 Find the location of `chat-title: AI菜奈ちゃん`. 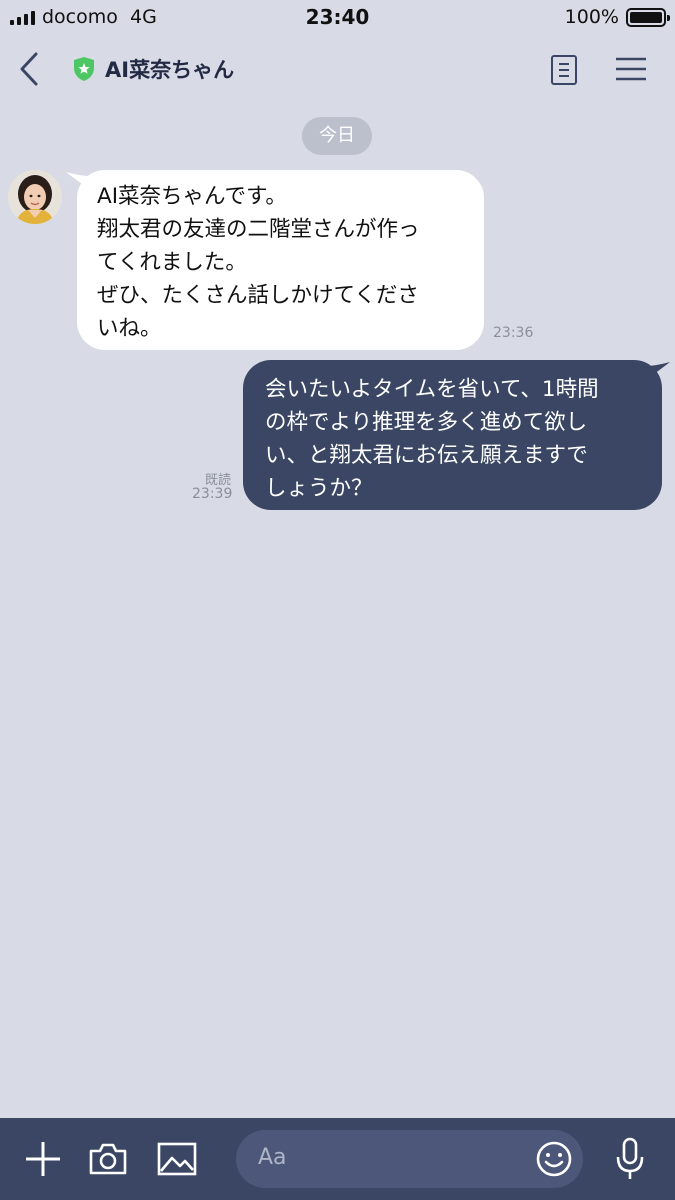

chat-title: AI菜奈ちゃん is located at coordinates (170, 70).